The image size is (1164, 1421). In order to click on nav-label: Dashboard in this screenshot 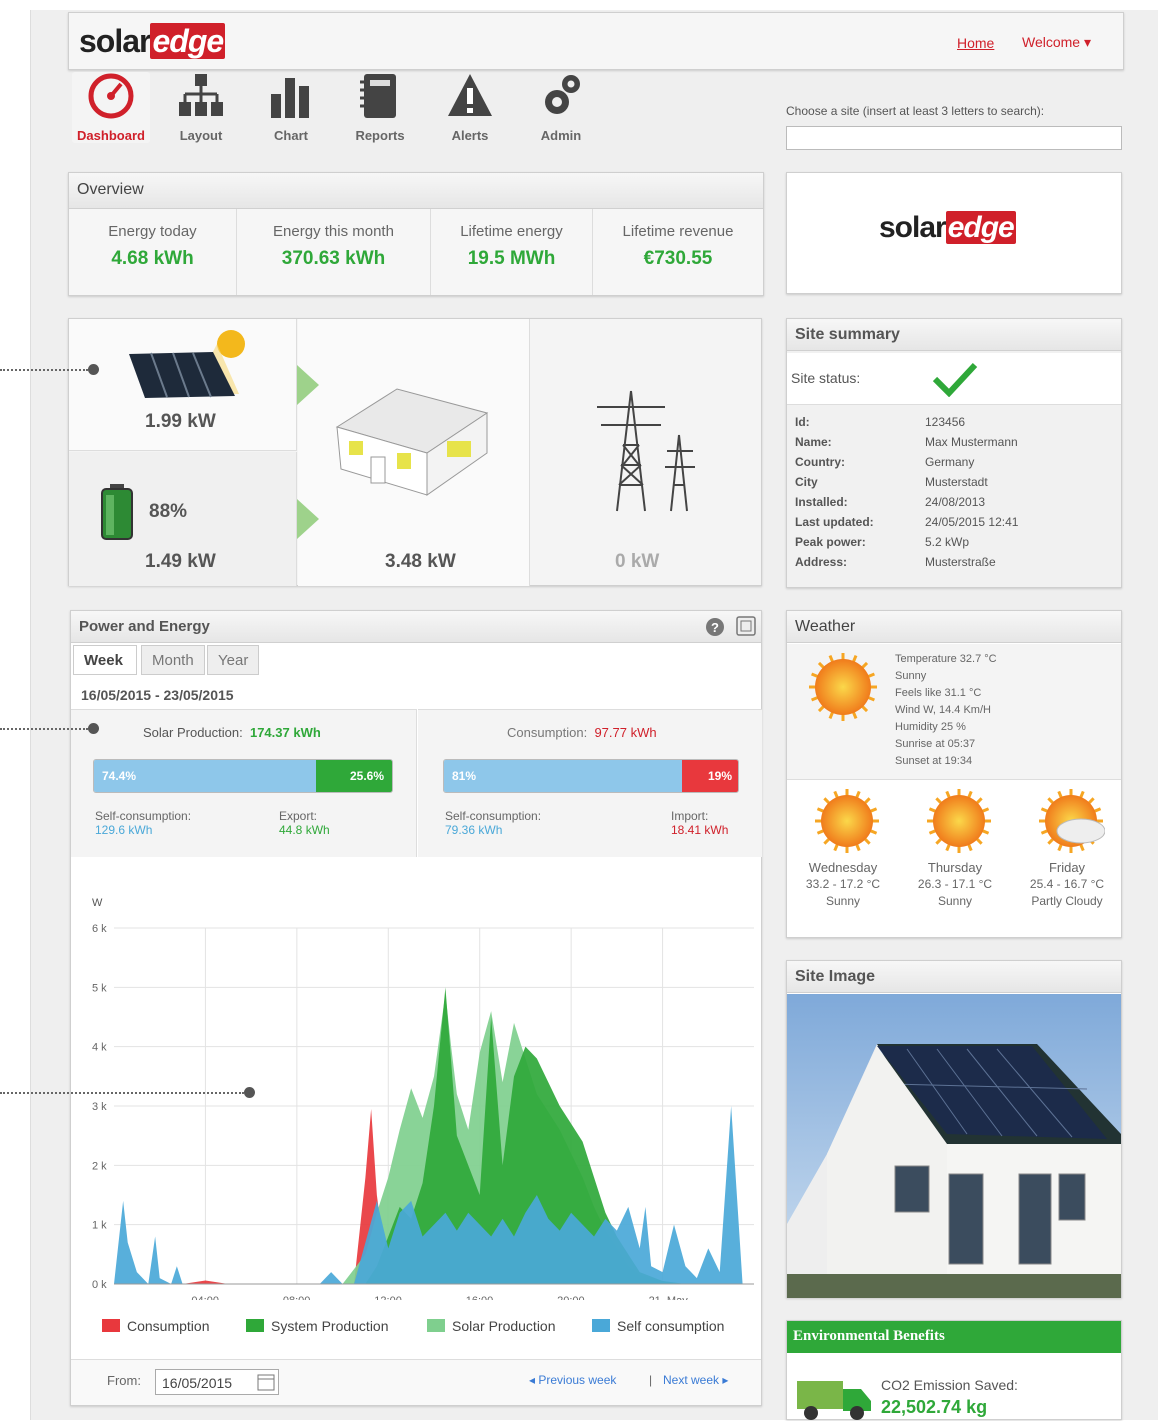, I will do `click(111, 135)`.